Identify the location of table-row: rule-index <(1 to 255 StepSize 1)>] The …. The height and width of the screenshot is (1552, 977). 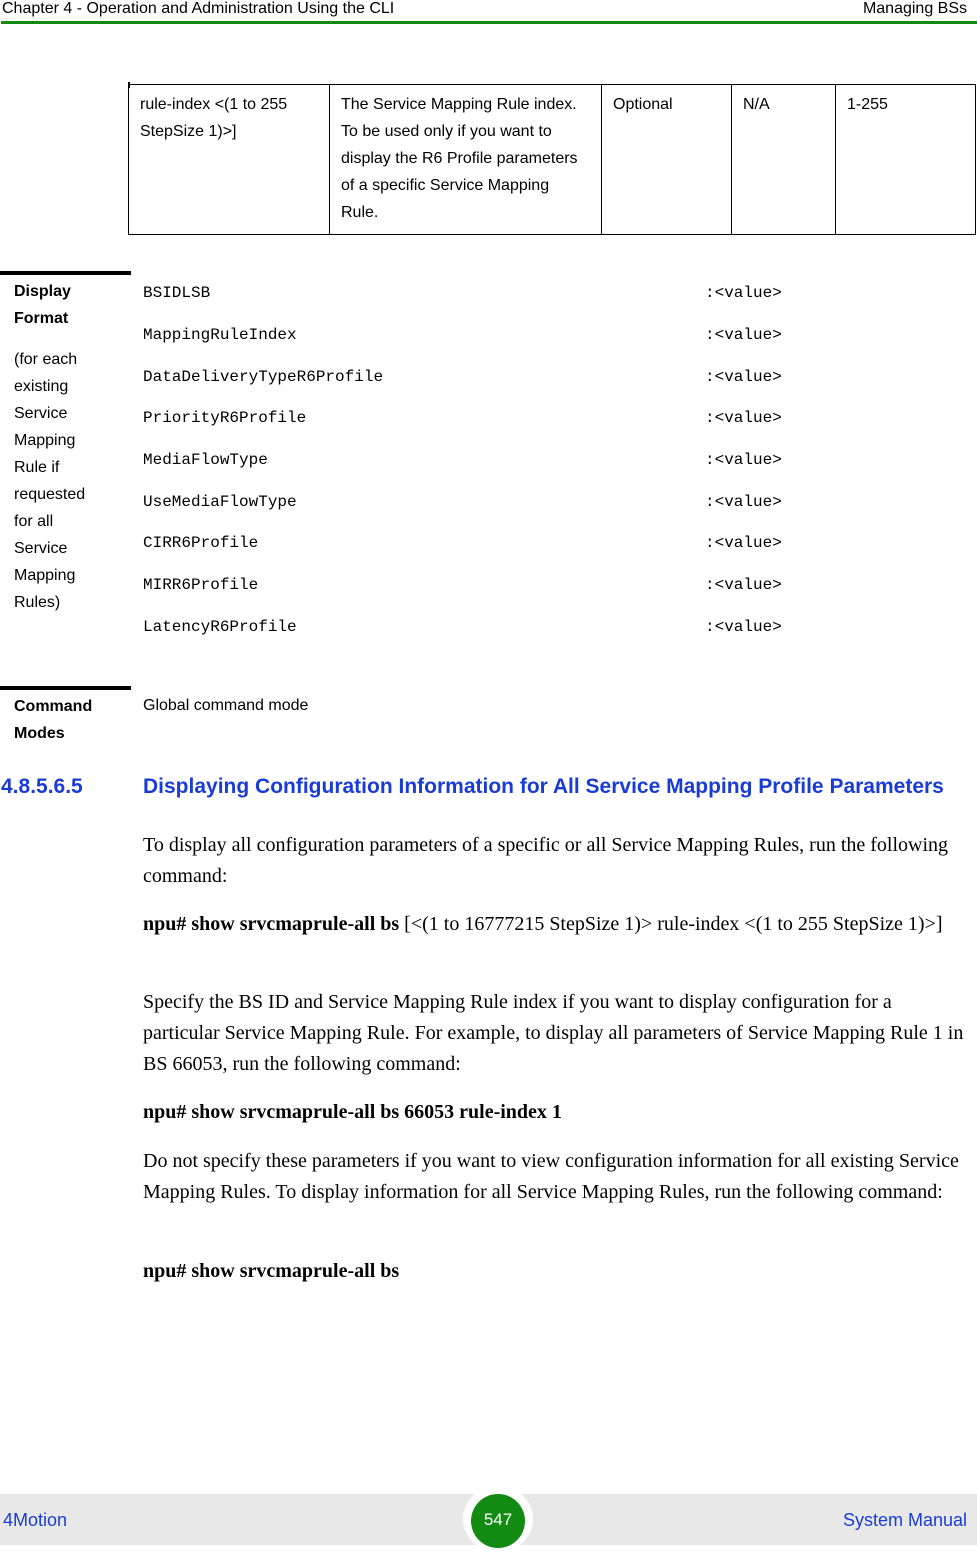
(552, 159).